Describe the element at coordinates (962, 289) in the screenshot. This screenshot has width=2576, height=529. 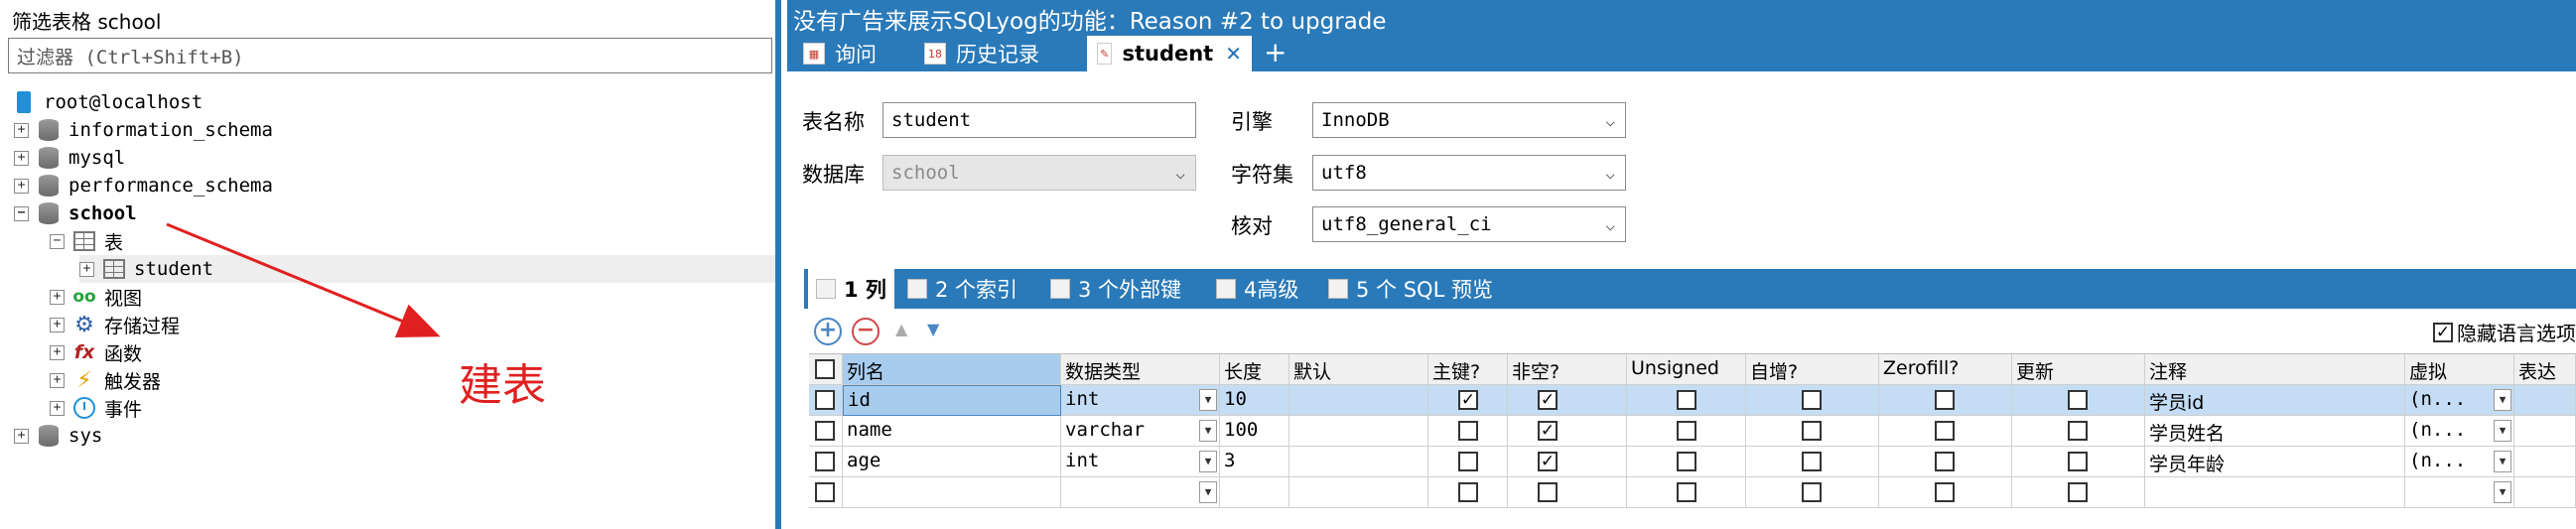
I see `subtab-indexes: 2 个索引` at that location.